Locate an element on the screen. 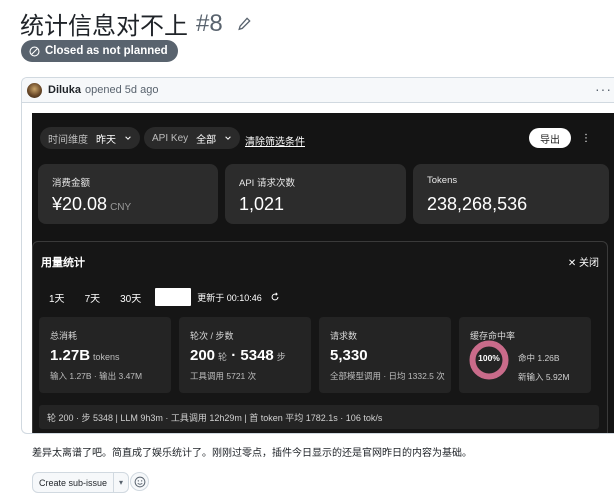 The image size is (614, 500). api-key-filter: API Key 全部 is located at coordinates (192, 138).